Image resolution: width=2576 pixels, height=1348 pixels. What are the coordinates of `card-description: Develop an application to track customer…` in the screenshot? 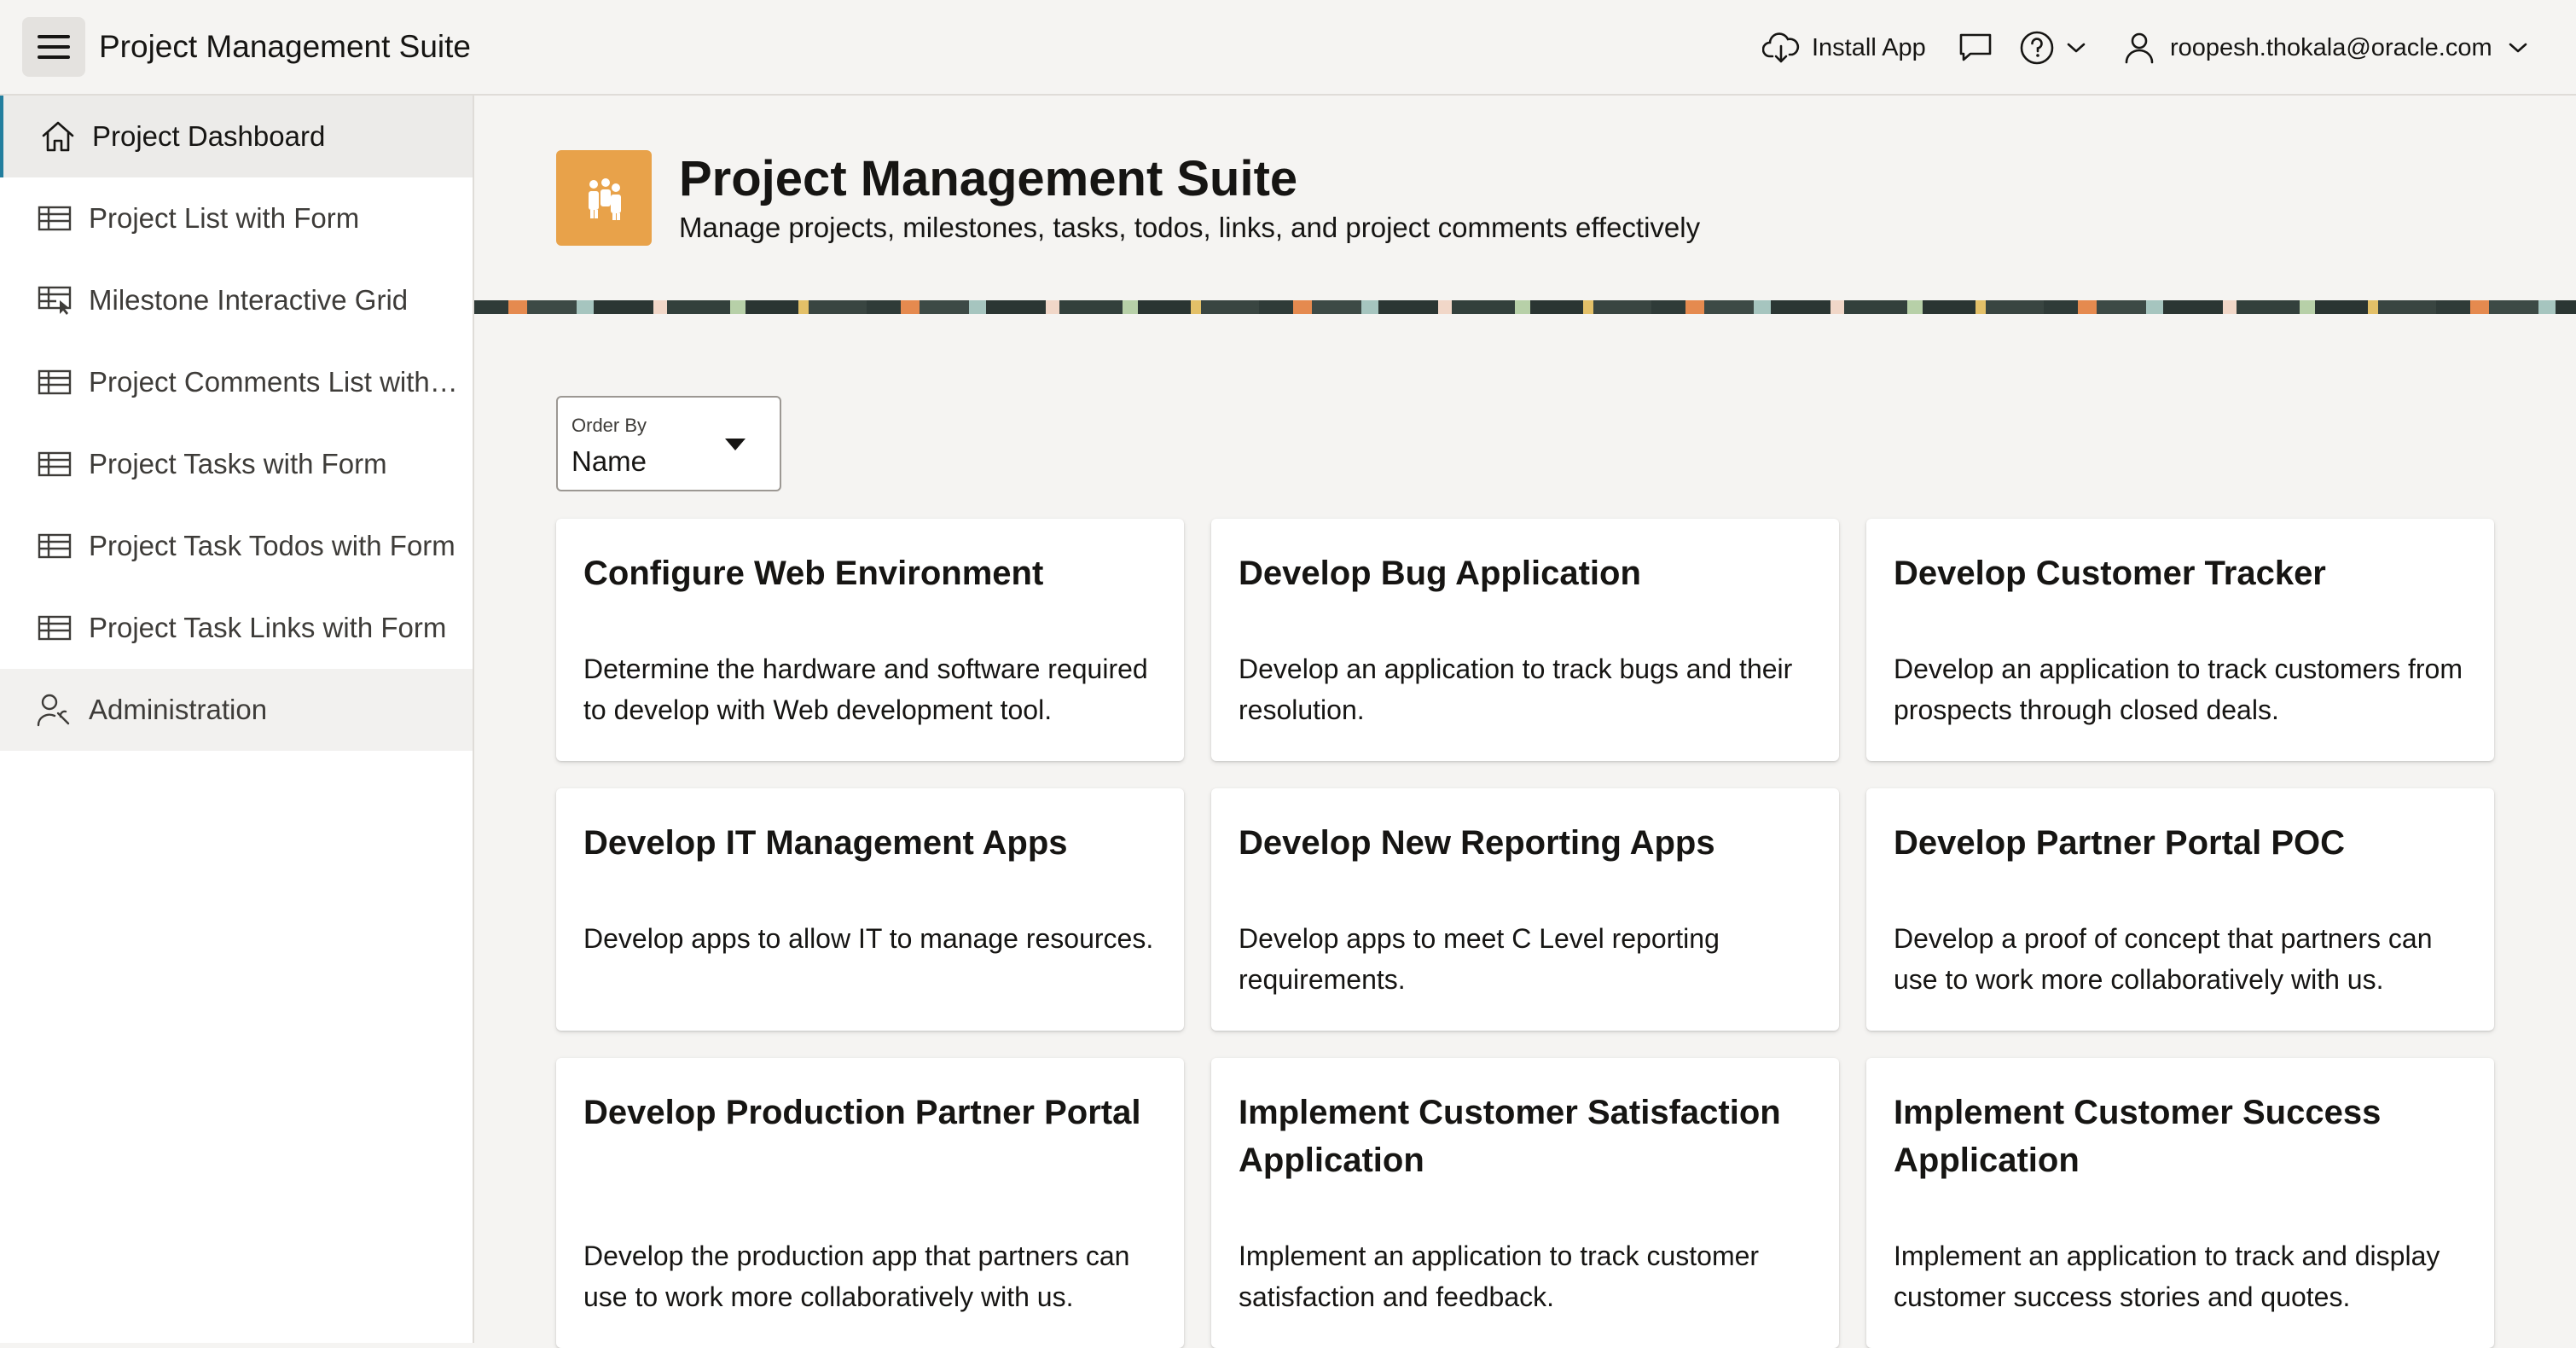 It's located at (2178, 689).